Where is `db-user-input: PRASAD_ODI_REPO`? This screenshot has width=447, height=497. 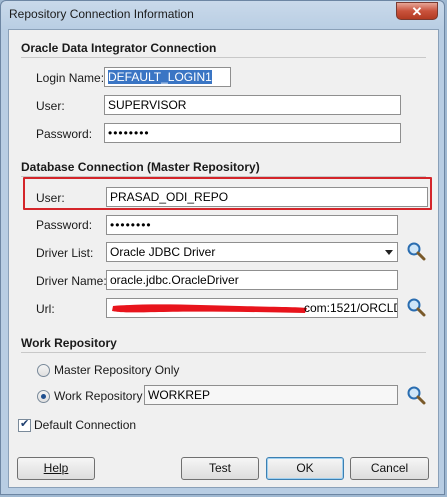 db-user-input: PRASAD_ODI_REPO is located at coordinates (267, 197).